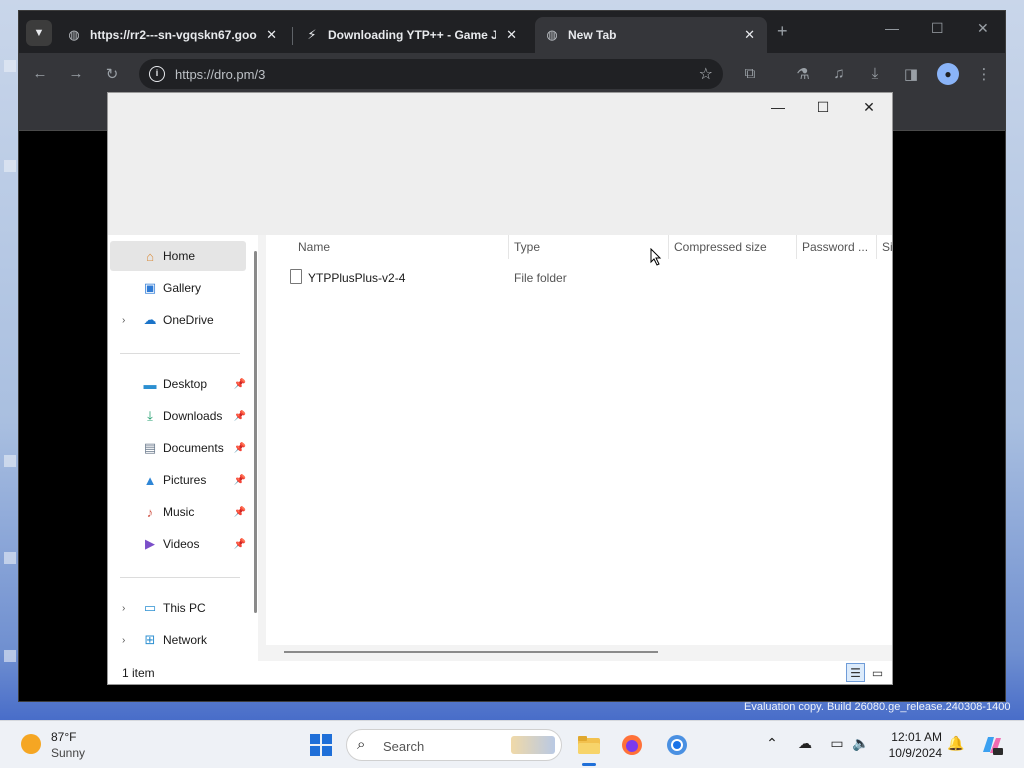 Image resolution: width=1024 pixels, height=768 pixels. I want to click on weather-condition: Sunny, so click(68, 753).